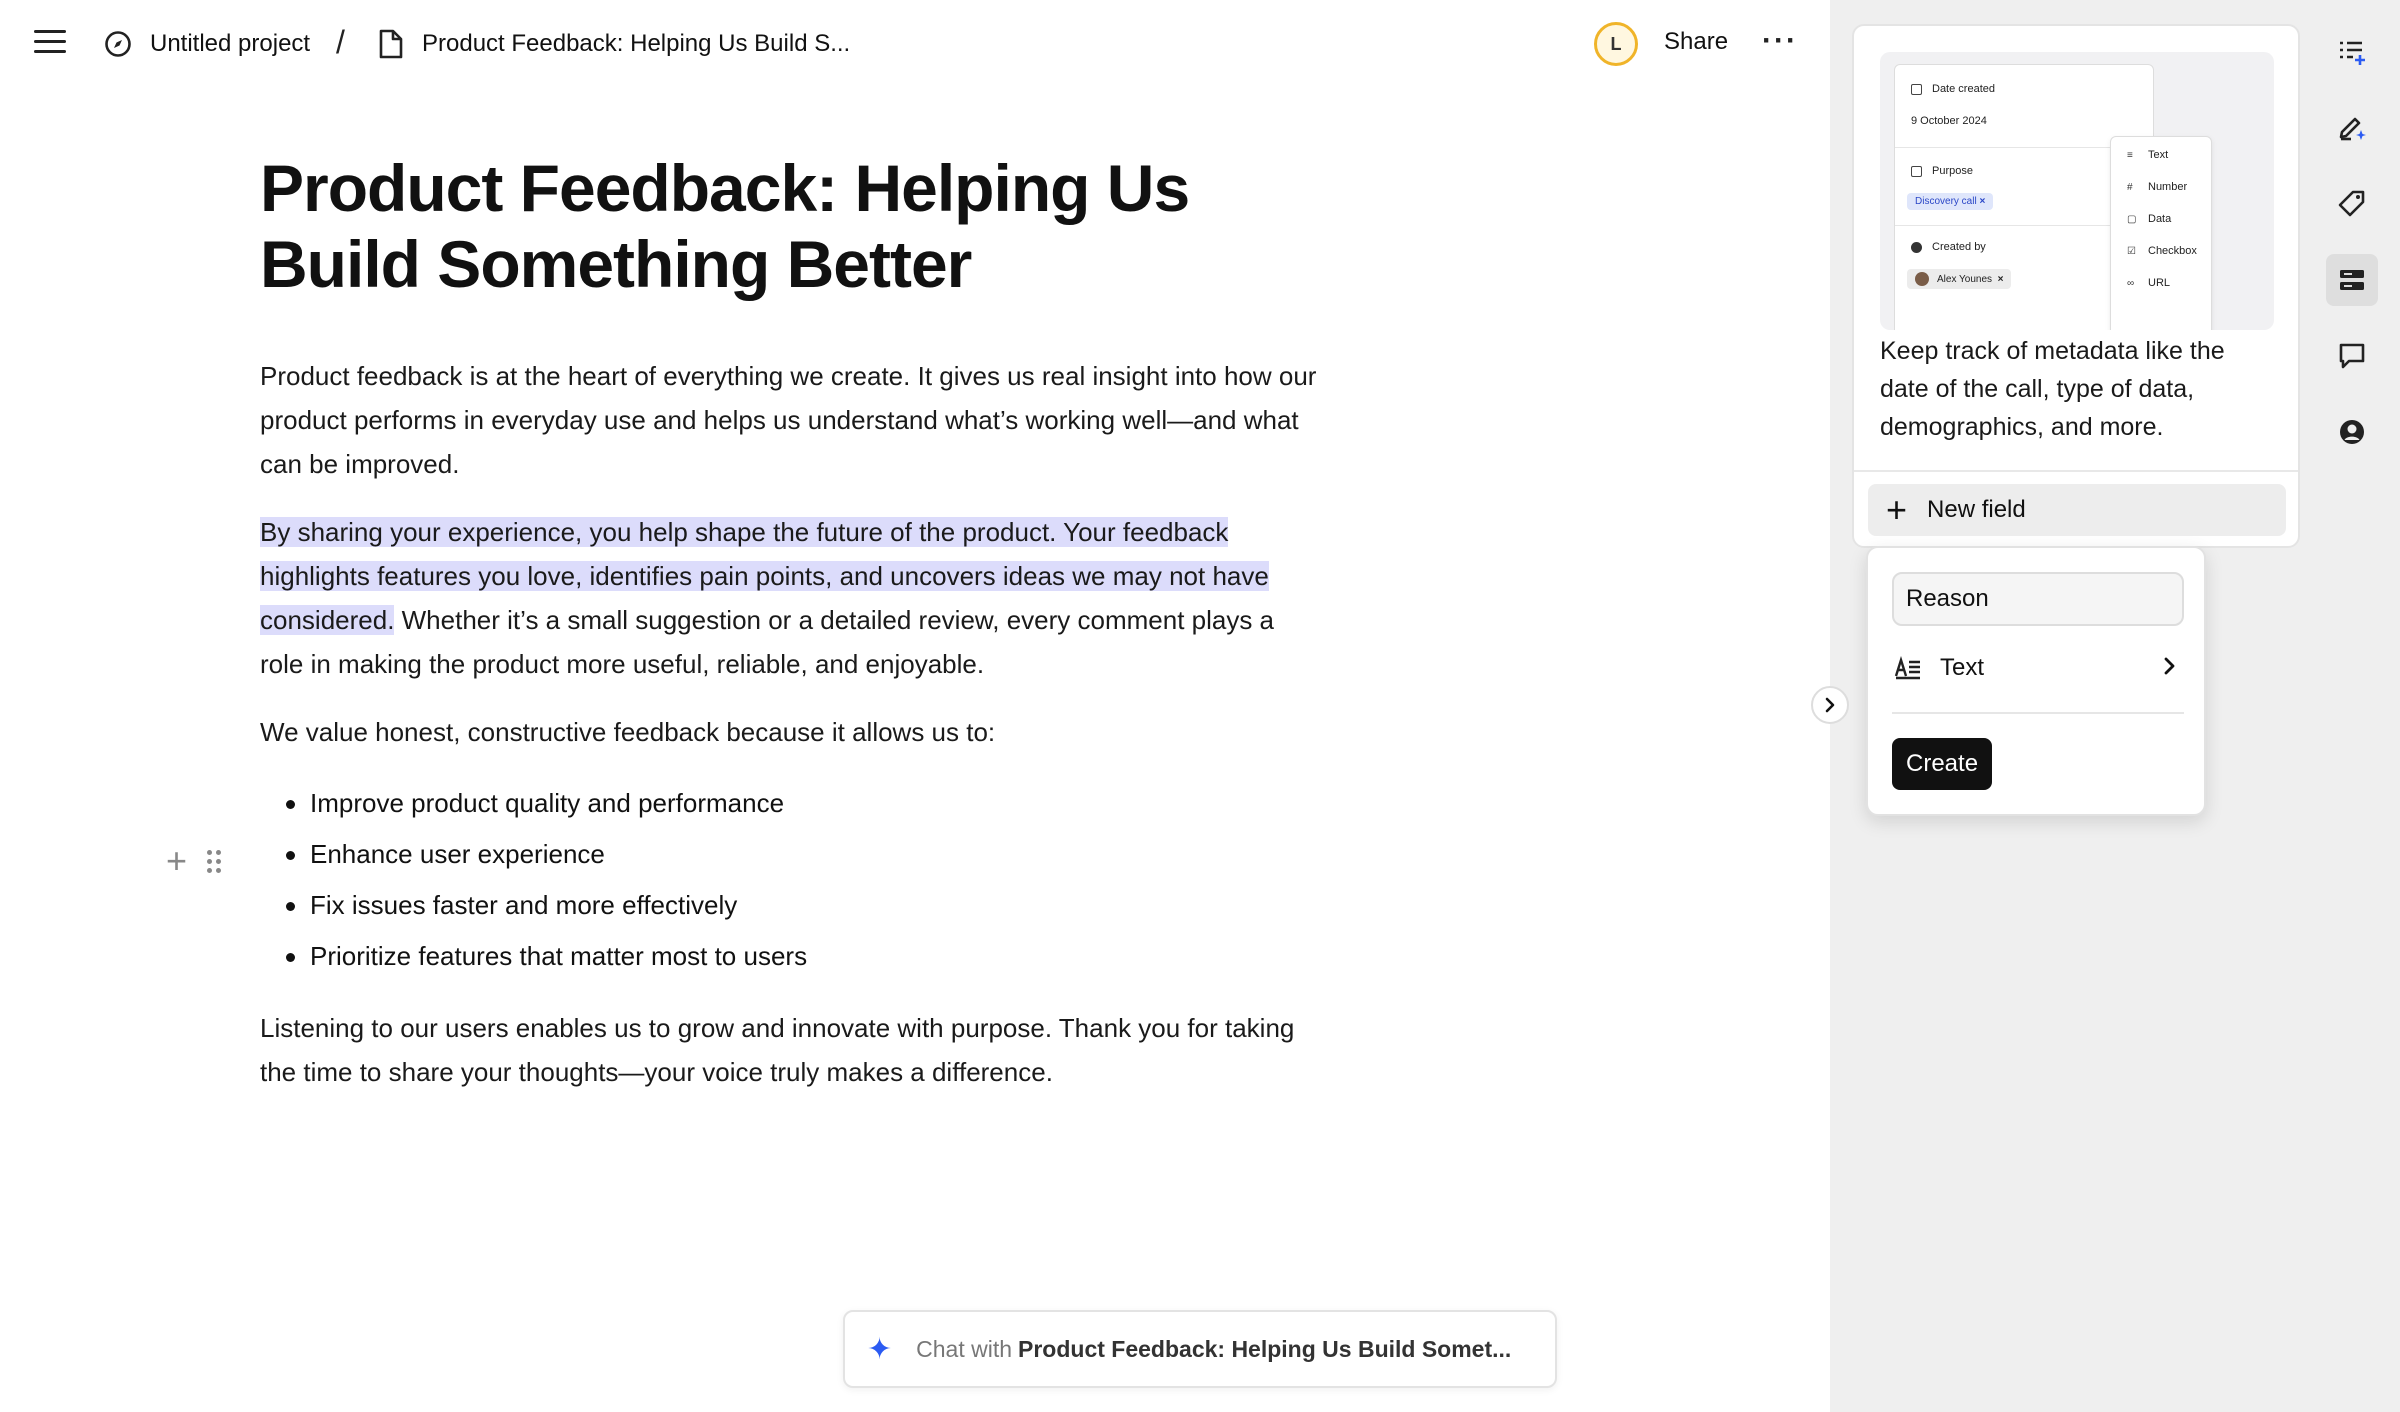 Image resolution: width=2400 pixels, height=1412 pixels. I want to click on block-handles: +, so click(194, 861).